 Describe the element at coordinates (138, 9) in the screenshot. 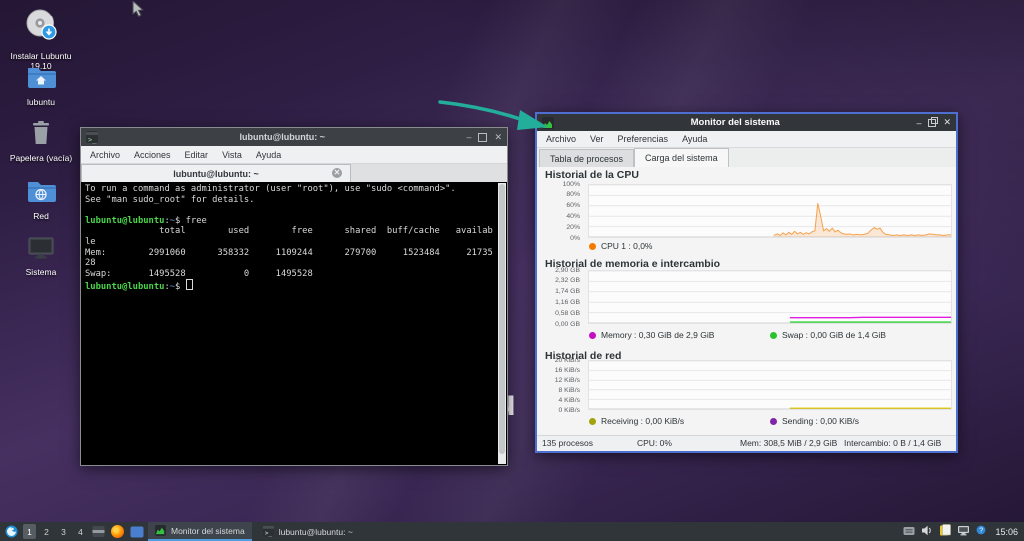

I see `mouse-cursor` at that location.